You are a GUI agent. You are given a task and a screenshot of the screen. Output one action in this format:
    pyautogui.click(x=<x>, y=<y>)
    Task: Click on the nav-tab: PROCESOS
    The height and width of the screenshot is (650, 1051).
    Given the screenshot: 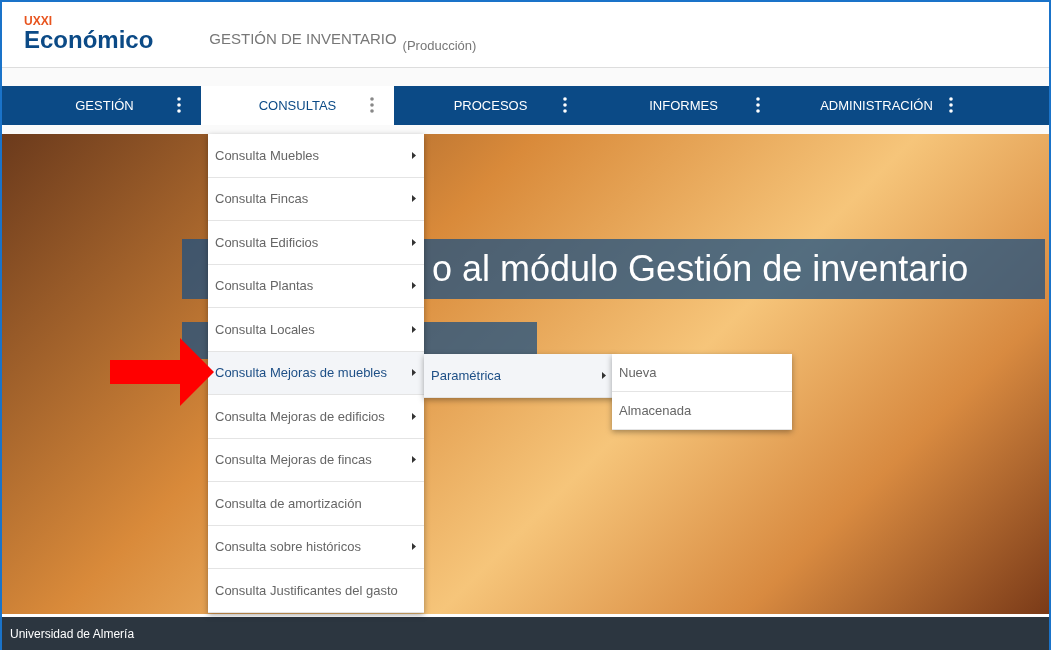 What is the action you would take?
    pyautogui.click(x=490, y=105)
    